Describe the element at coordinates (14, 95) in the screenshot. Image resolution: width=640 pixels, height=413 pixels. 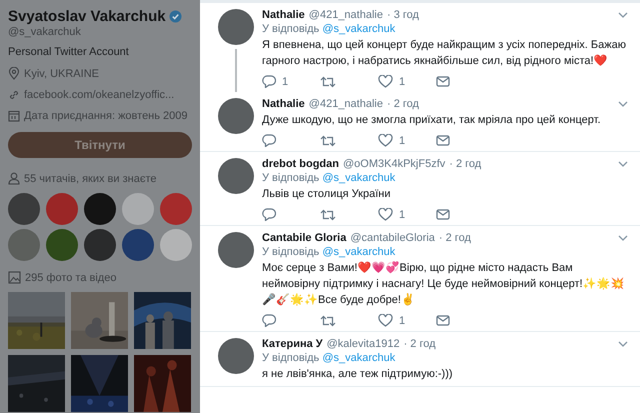
I see `link-icon` at that location.